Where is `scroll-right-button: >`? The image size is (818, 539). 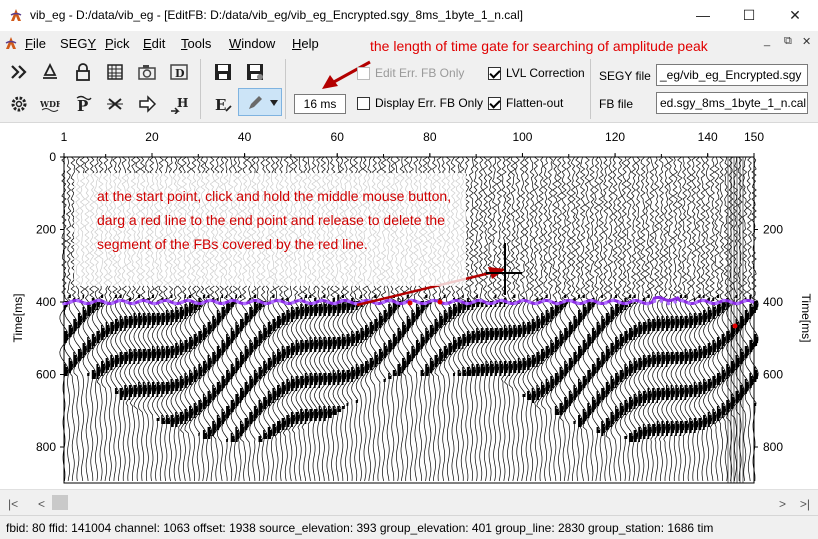
scroll-right-button: > is located at coordinates (782, 504).